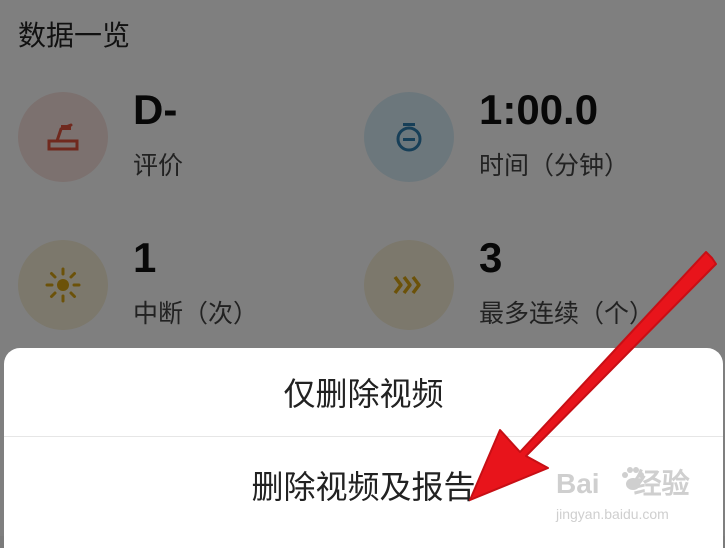 The height and width of the screenshot is (548, 725). I want to click on paw-icon, so click(633, 478).